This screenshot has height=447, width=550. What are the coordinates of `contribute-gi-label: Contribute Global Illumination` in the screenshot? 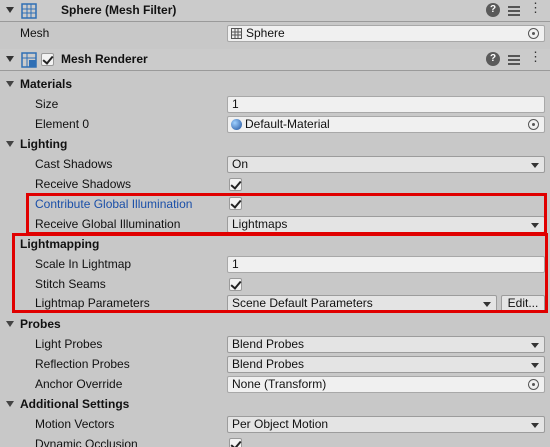 It's located at (114, 204).